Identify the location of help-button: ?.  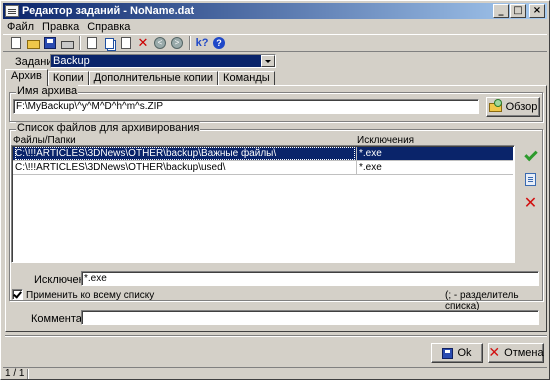
(219, 43).